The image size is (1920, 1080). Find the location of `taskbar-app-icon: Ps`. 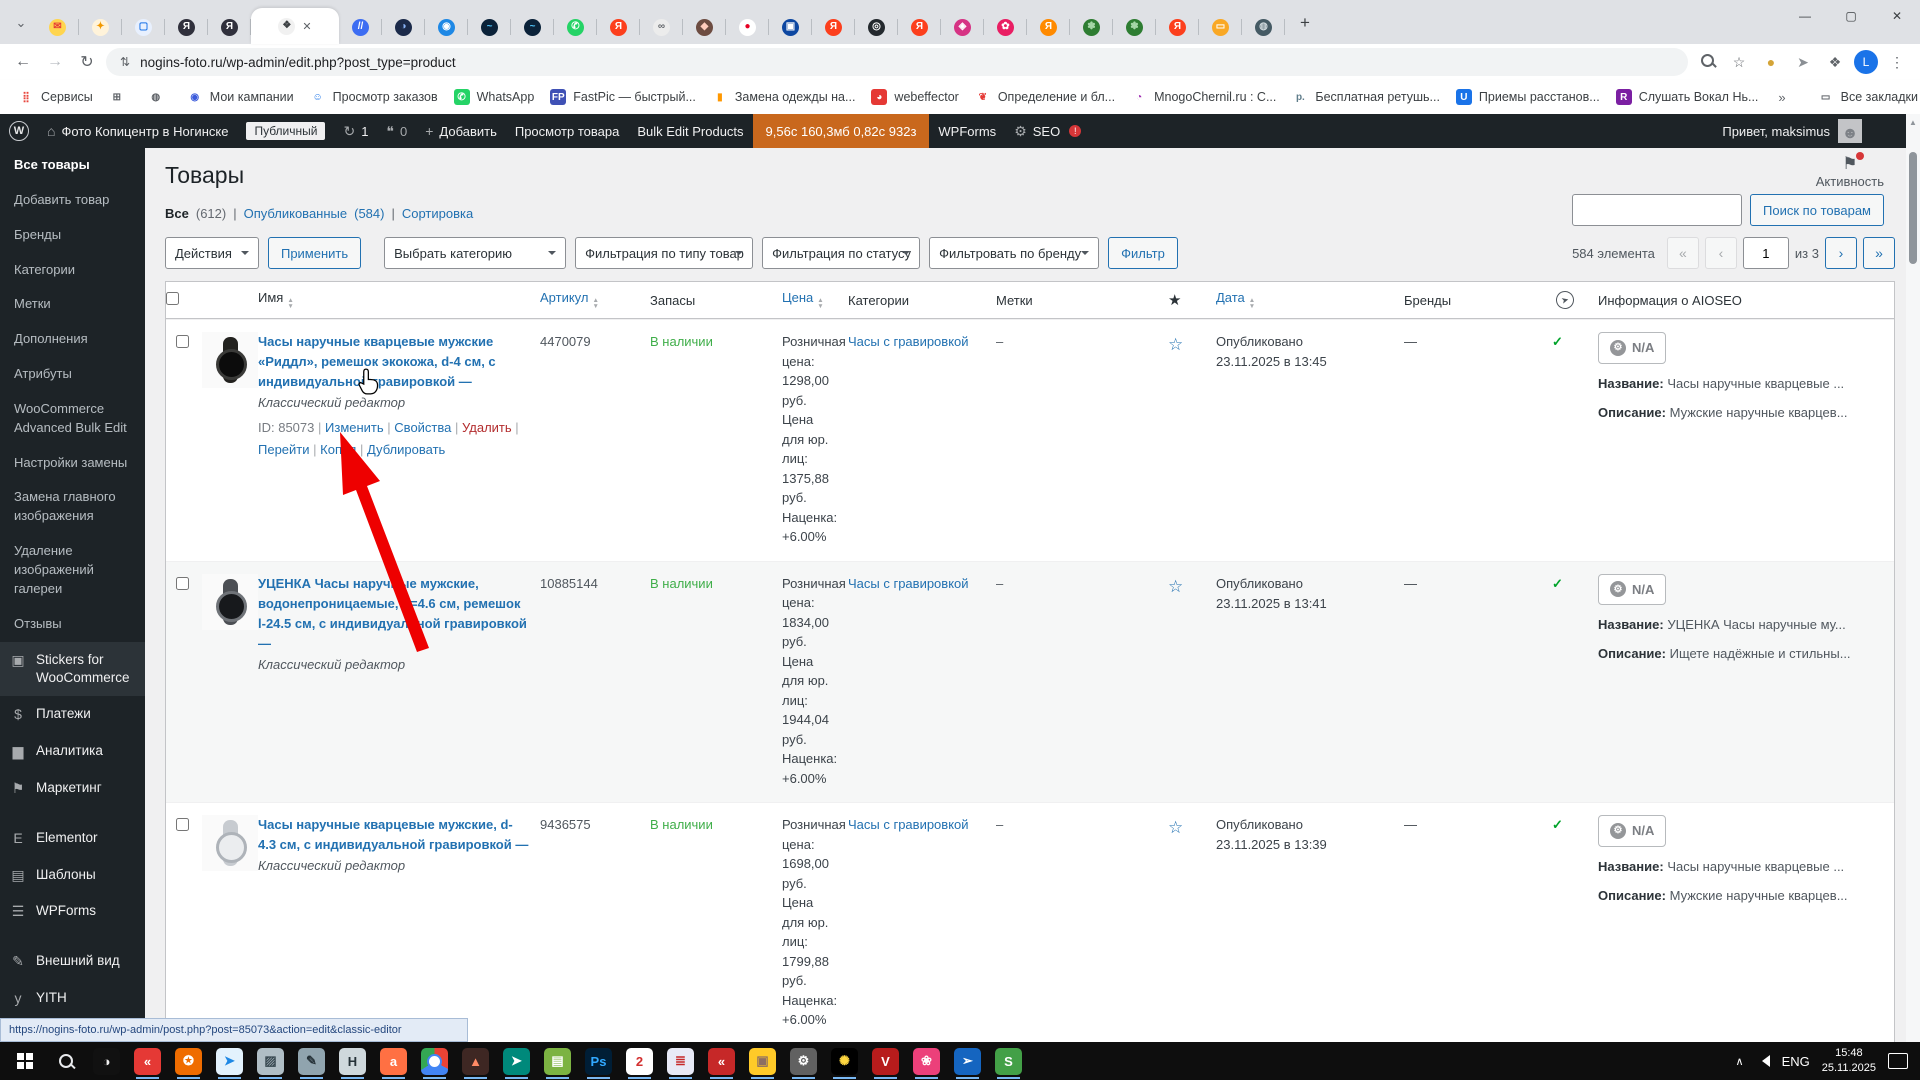

taskbar-app-icon: Ps is located at coordinates (598, 1061).